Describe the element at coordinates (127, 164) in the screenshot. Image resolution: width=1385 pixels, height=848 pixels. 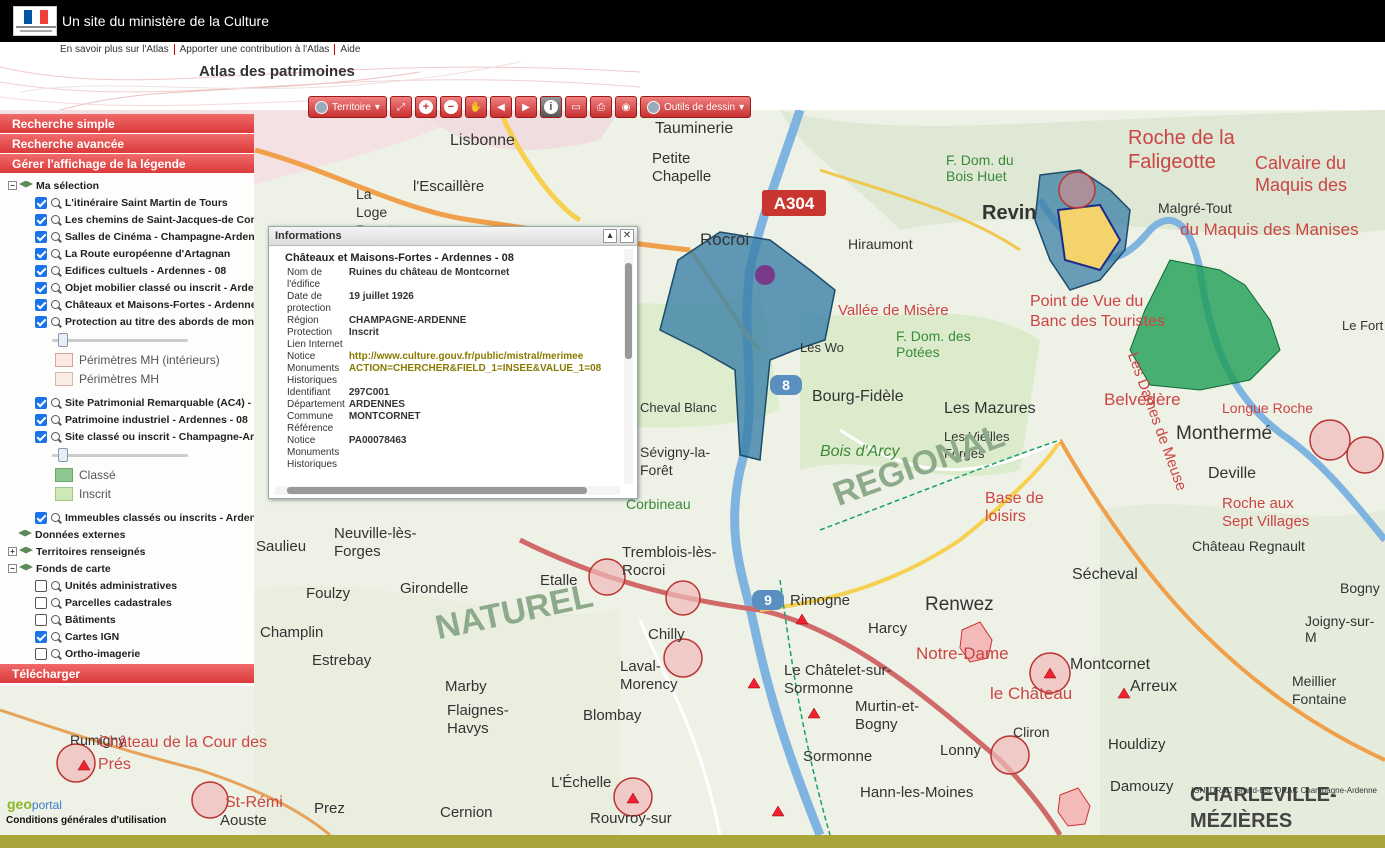
I see `accordion-legend: Gérer l'affichage de la légende` at that location.